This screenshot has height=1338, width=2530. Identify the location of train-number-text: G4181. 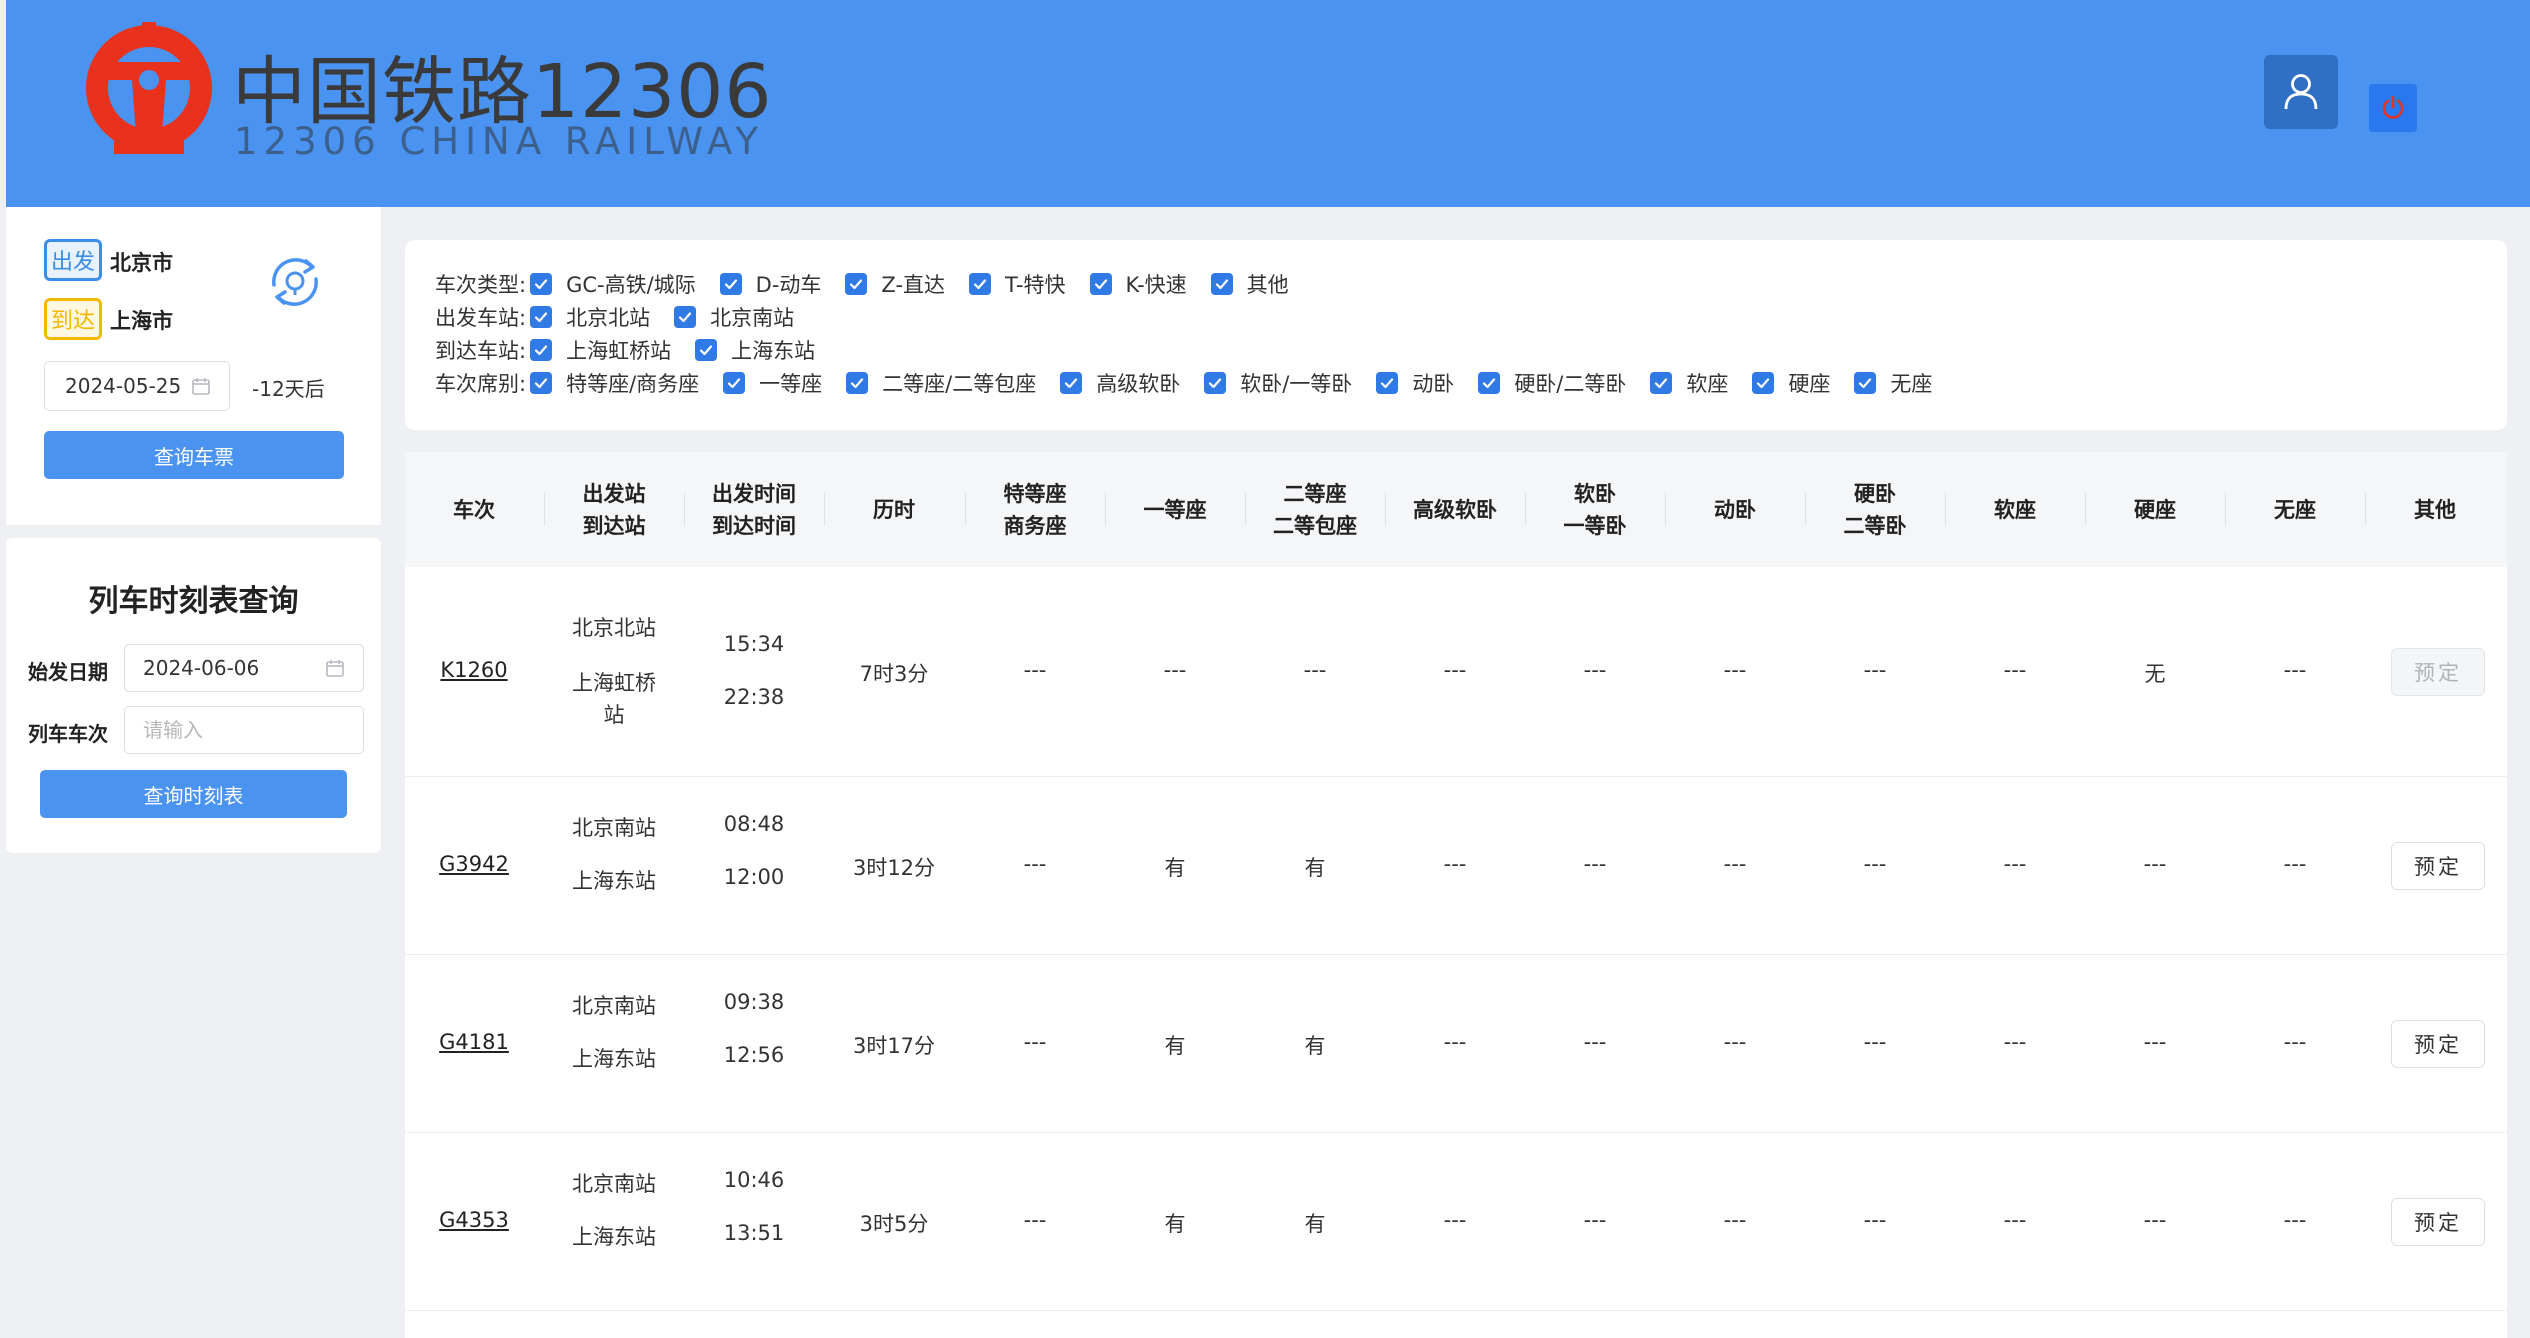
(474, 1042).